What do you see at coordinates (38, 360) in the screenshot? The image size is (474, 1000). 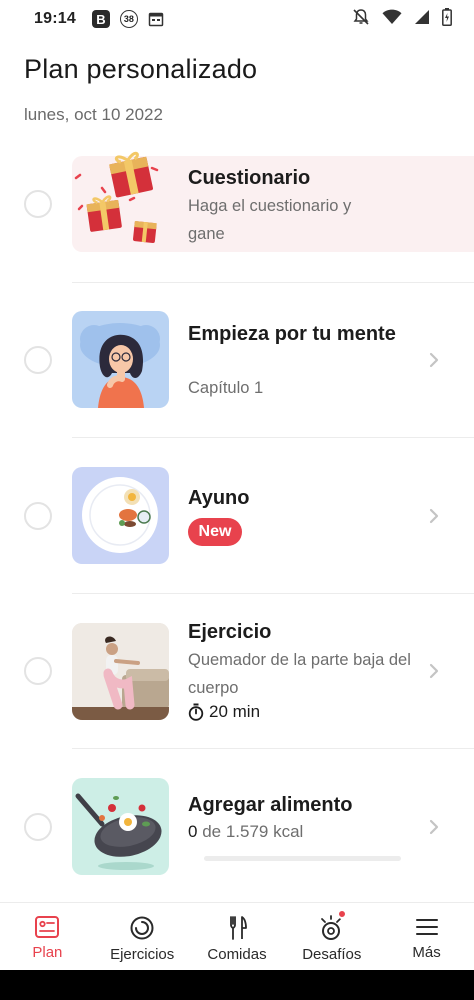 I see `task-checkbox-mind` at bounding box center [38, 360].